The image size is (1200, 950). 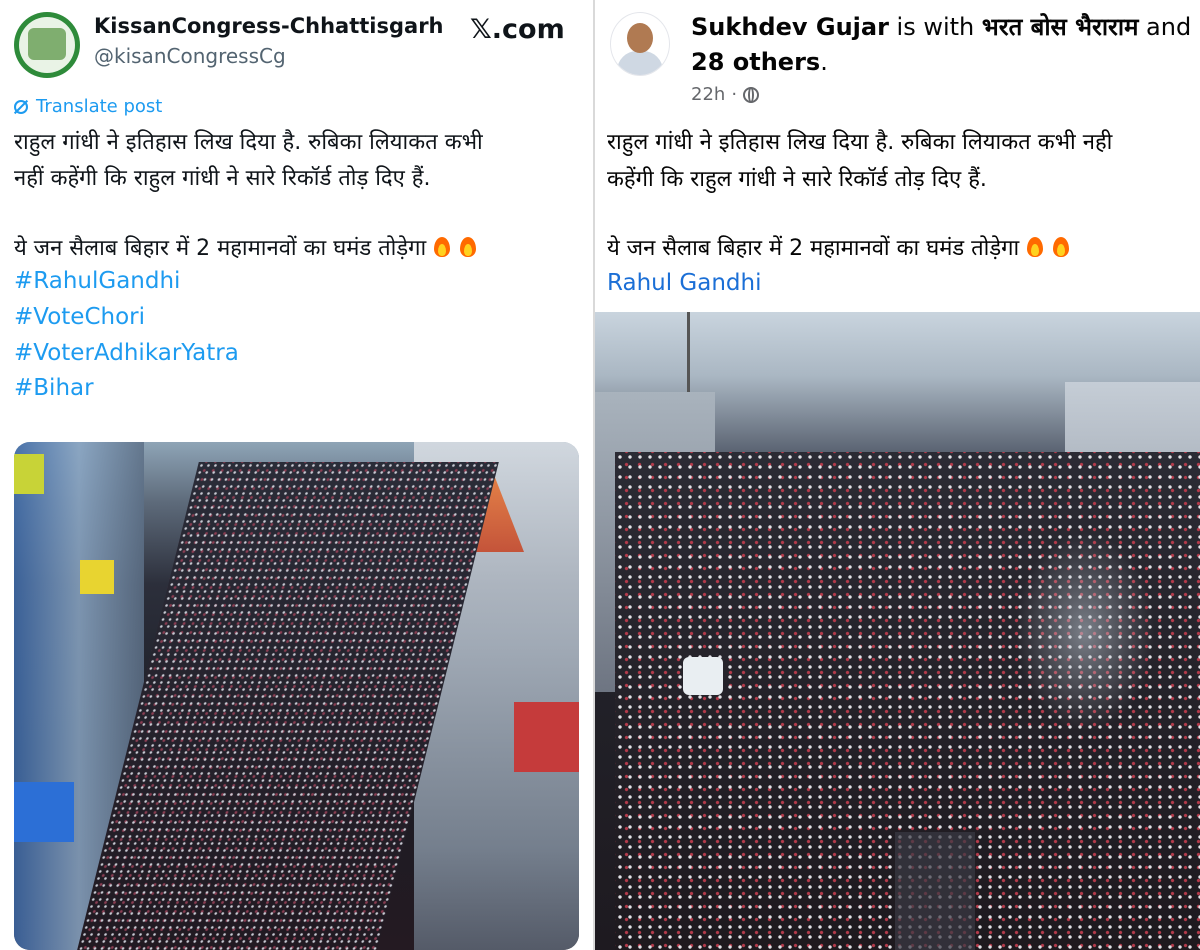 I want to click on translate-post-link: Translate post, so click(x=88, y=106).